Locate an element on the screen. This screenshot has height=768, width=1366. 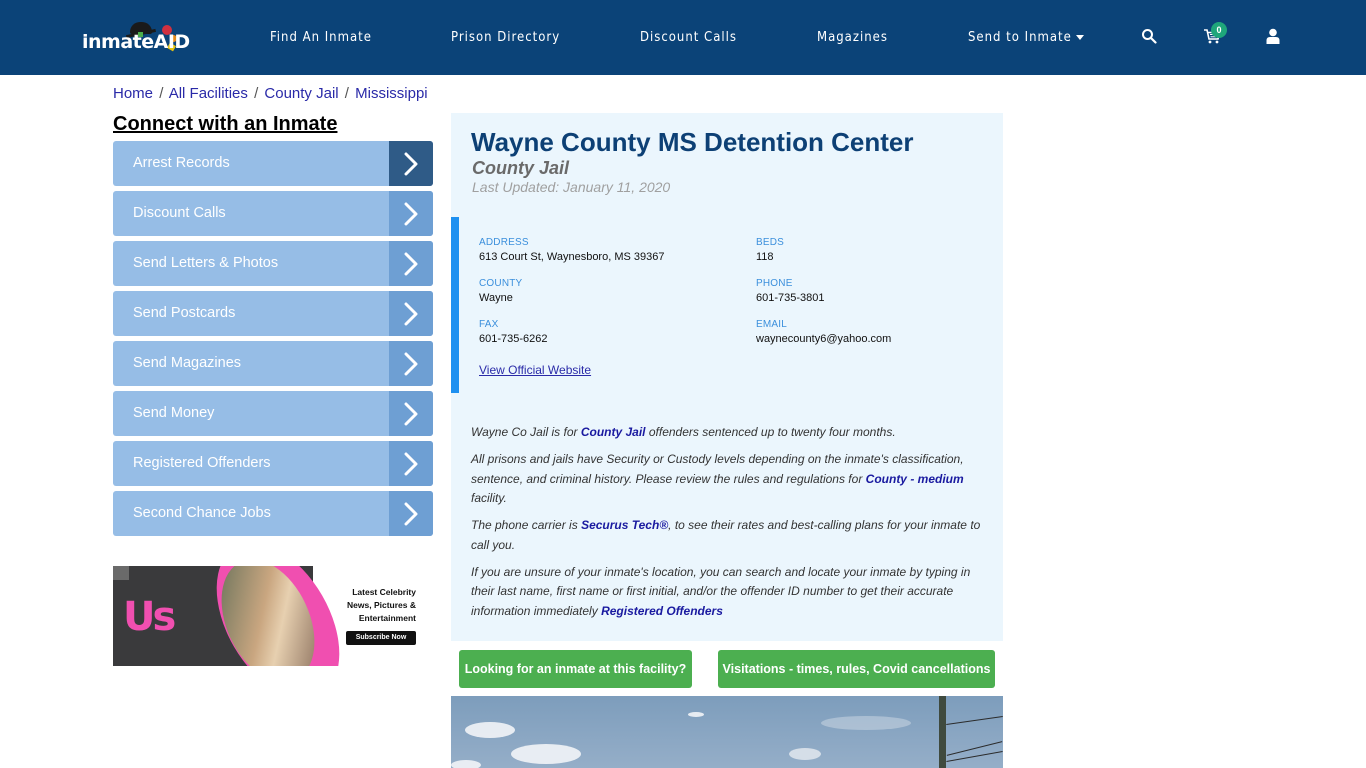
county-medium-link: County - medium is located at coordinates (915, 479).